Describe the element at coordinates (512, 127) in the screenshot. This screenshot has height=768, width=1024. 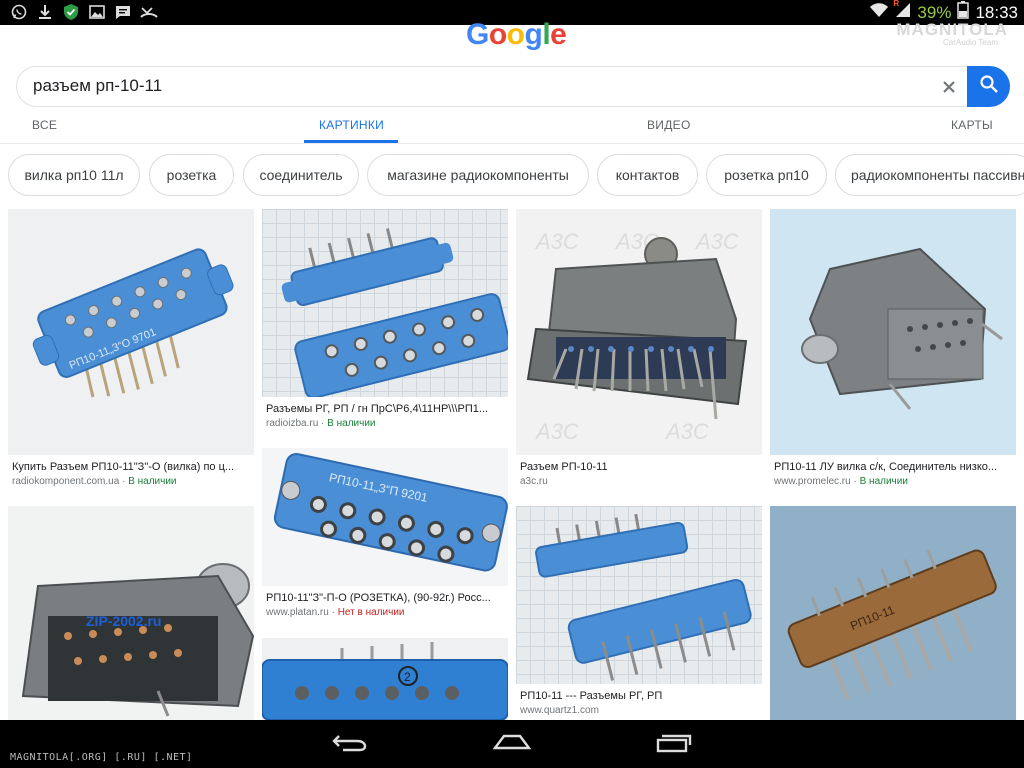
I see `search-tabs: ВСЕ КАРТИНКИ ВИДЕО КАРТЫ` at that location.